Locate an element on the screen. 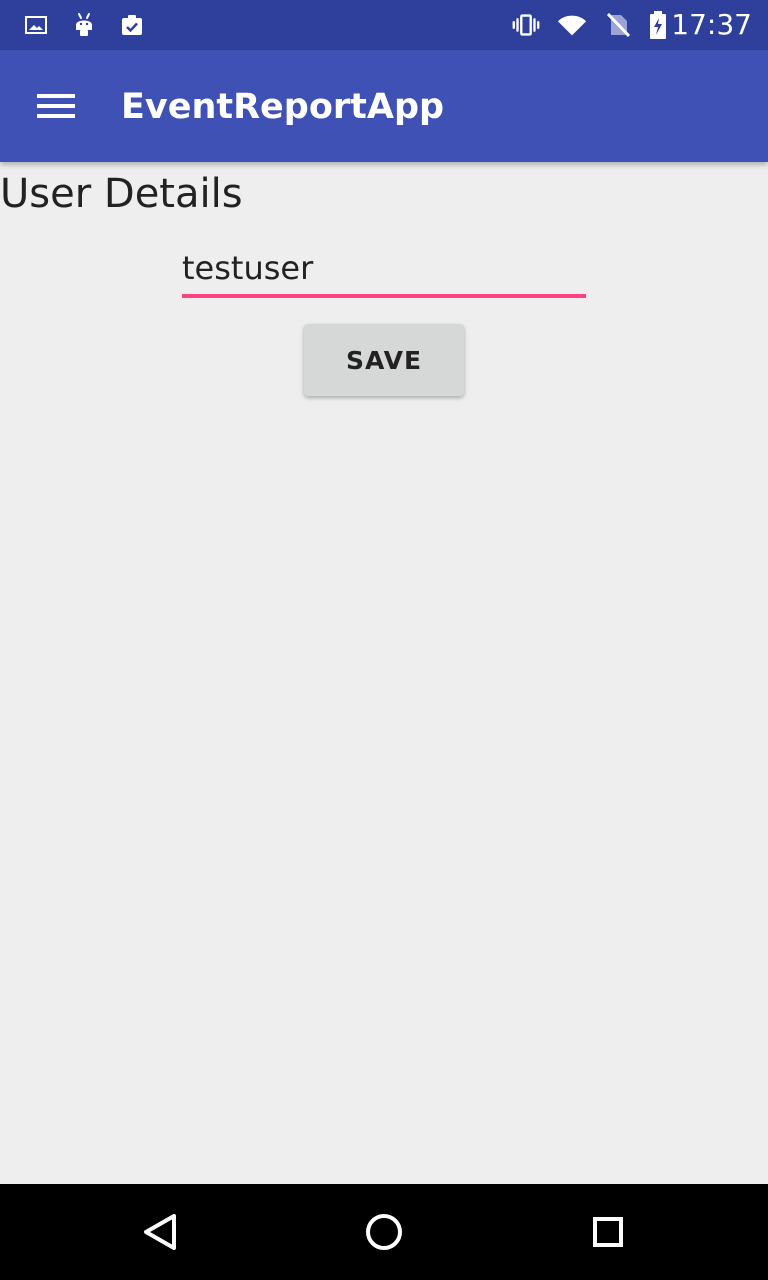 This screenshot has width=768, height=1280. app-title: EventReportApp is located at coordinates (283, 107).